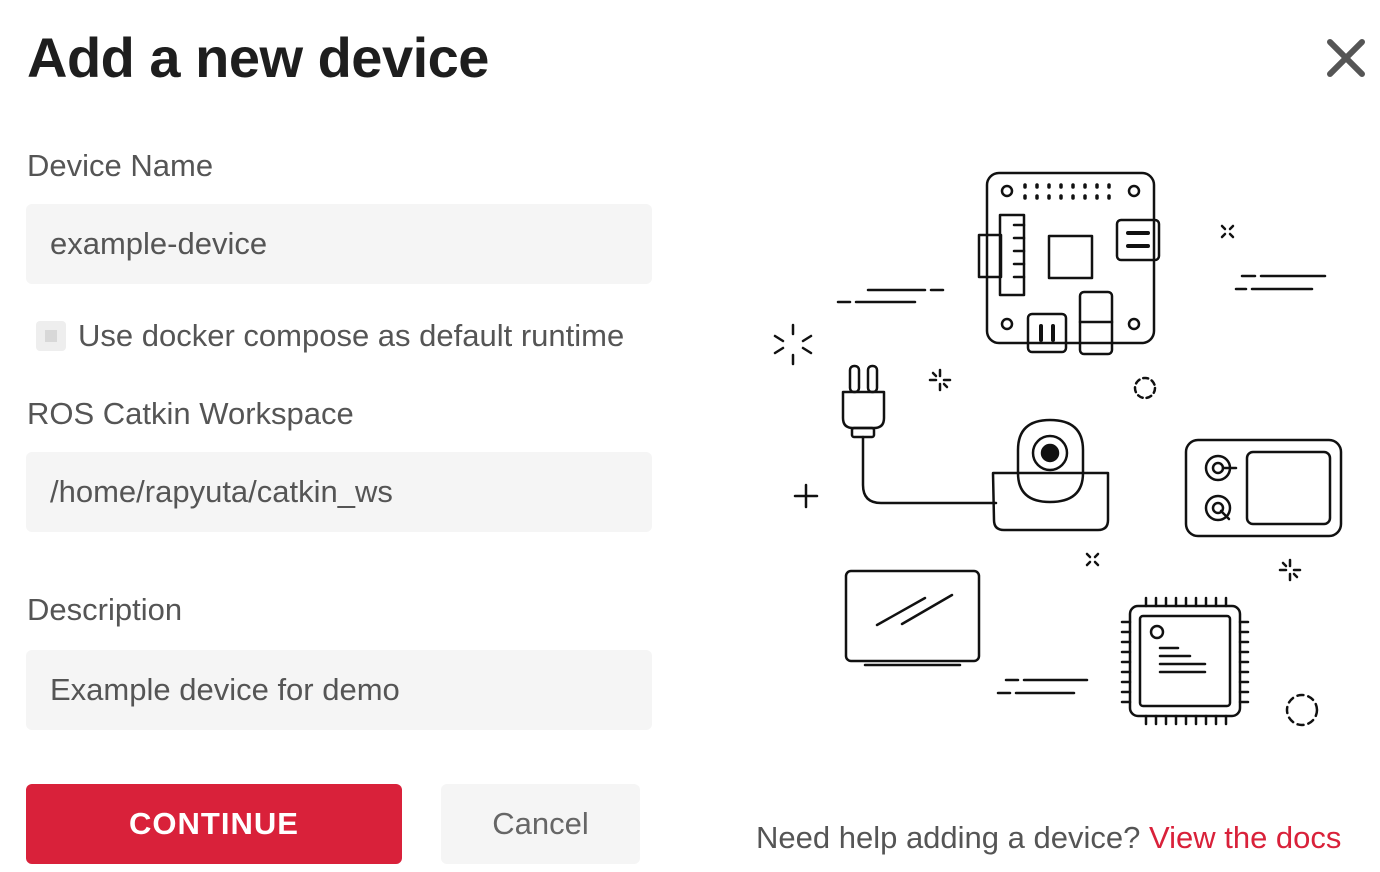 This screenshot has height=872, width=1380. What do you see at coordinates (1185, 661) in the screenshot?
I see `microchip-icon` at bounding box center [1185, 661].